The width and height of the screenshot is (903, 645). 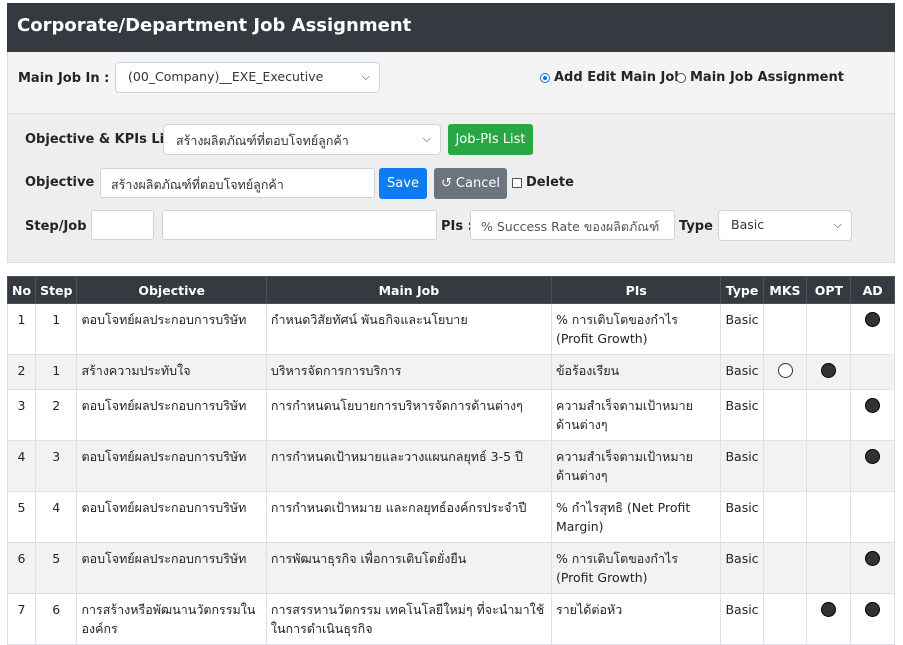 I want to click on cell-pis: % กำไรสุทธิ (Net Profit Margin), so click(x=636, y=517).